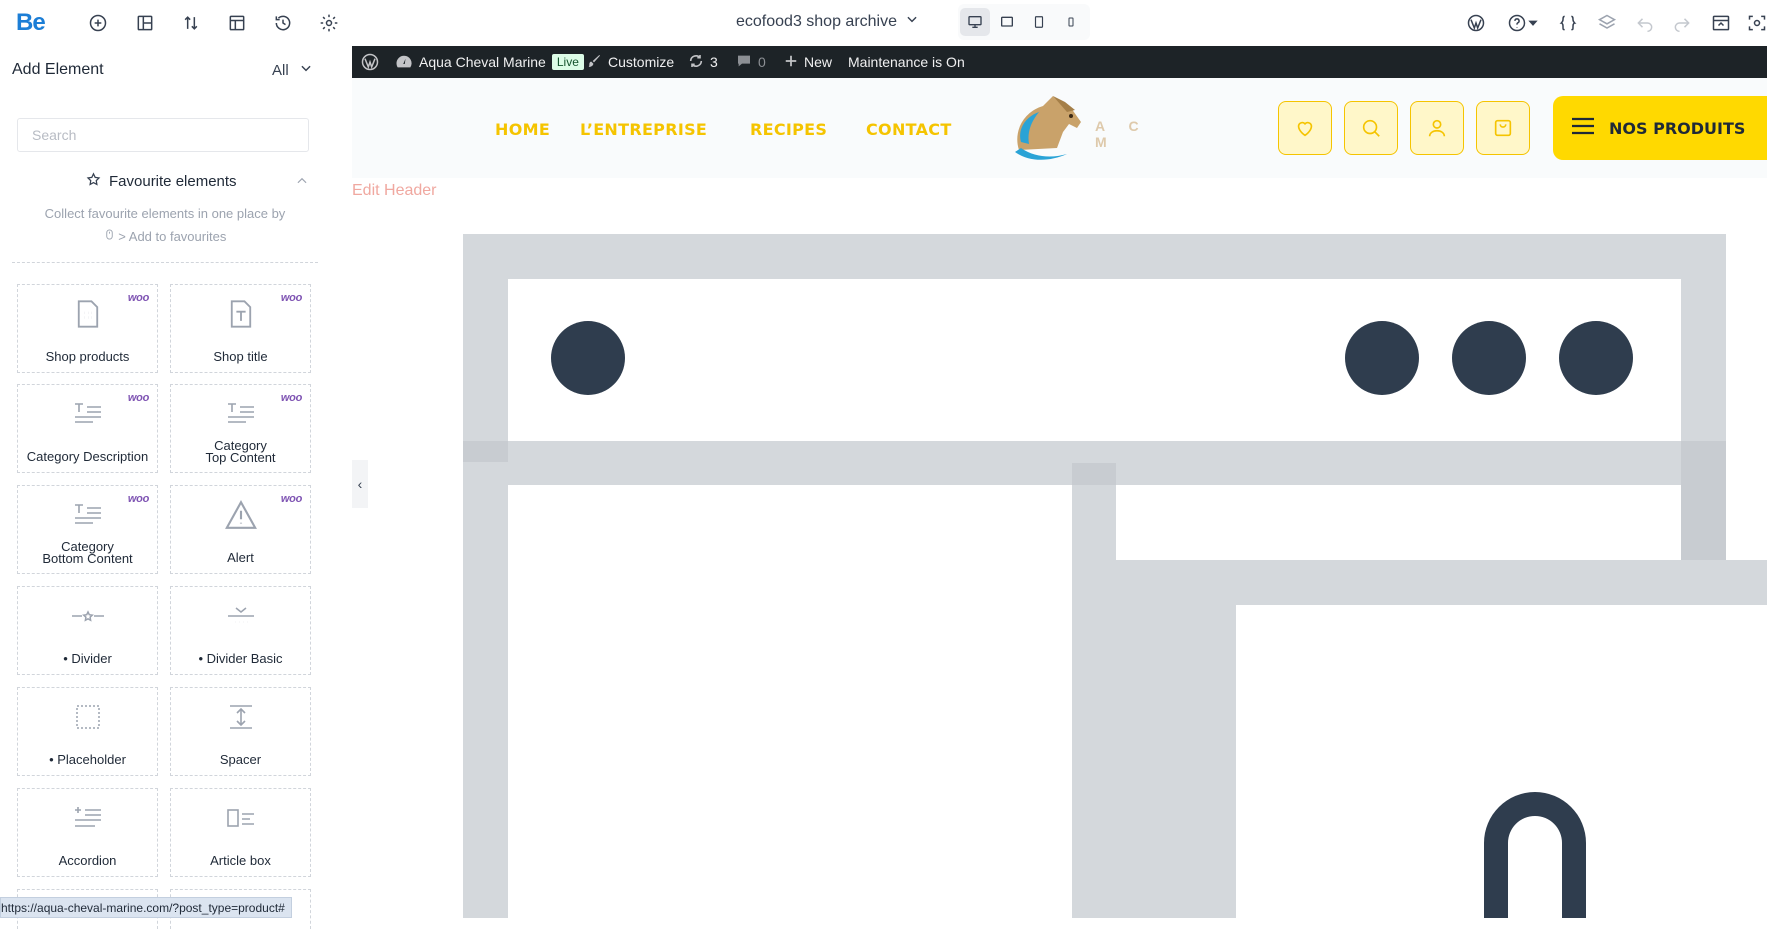 This screenshot has height=929, width=1767. Describe the element at coordinates (696, 62) in the screenshot. I see `refresh-icon` at that location.